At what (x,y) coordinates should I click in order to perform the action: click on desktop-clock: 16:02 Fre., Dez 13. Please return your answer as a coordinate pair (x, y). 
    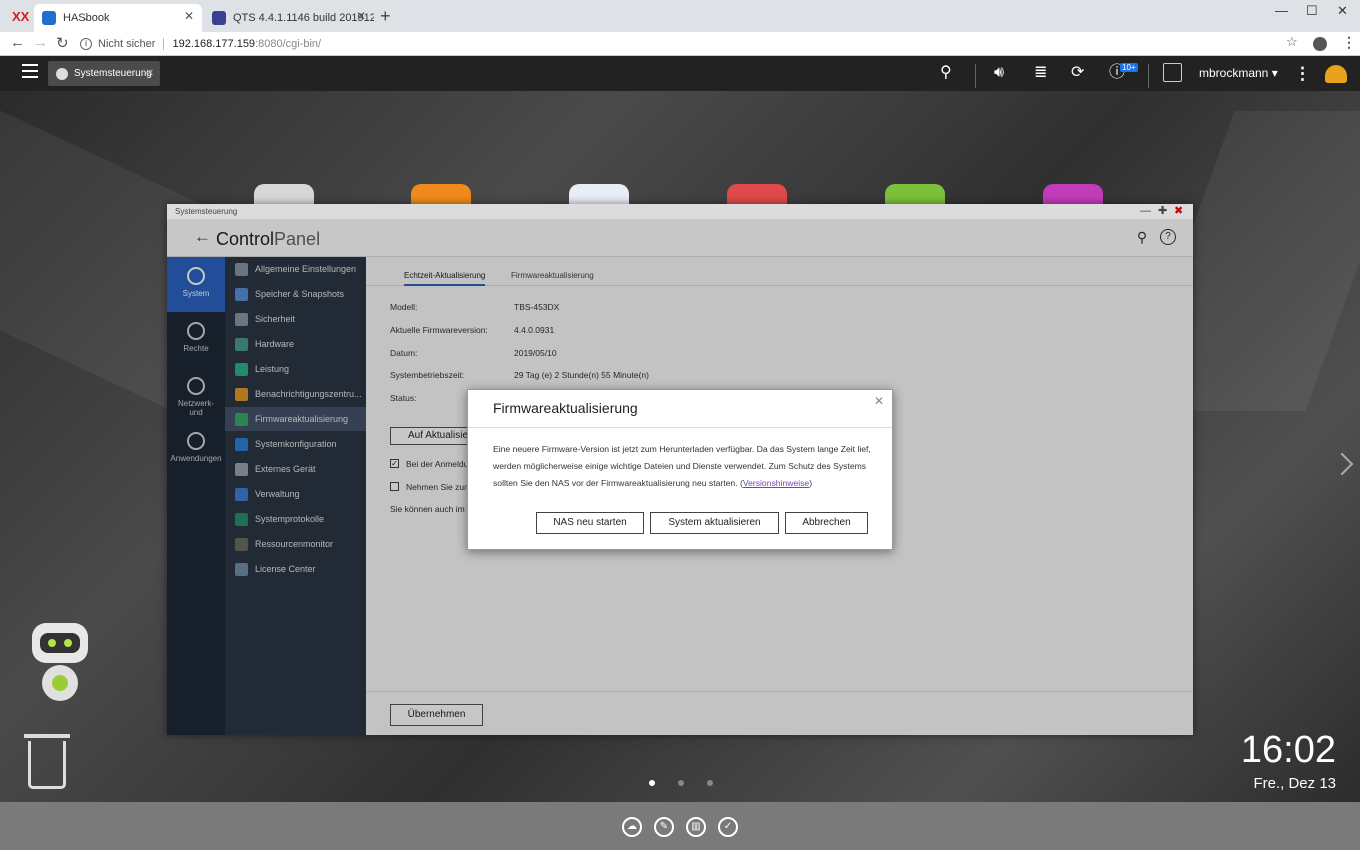
    Looking at the image, I should click on (1288, 761).